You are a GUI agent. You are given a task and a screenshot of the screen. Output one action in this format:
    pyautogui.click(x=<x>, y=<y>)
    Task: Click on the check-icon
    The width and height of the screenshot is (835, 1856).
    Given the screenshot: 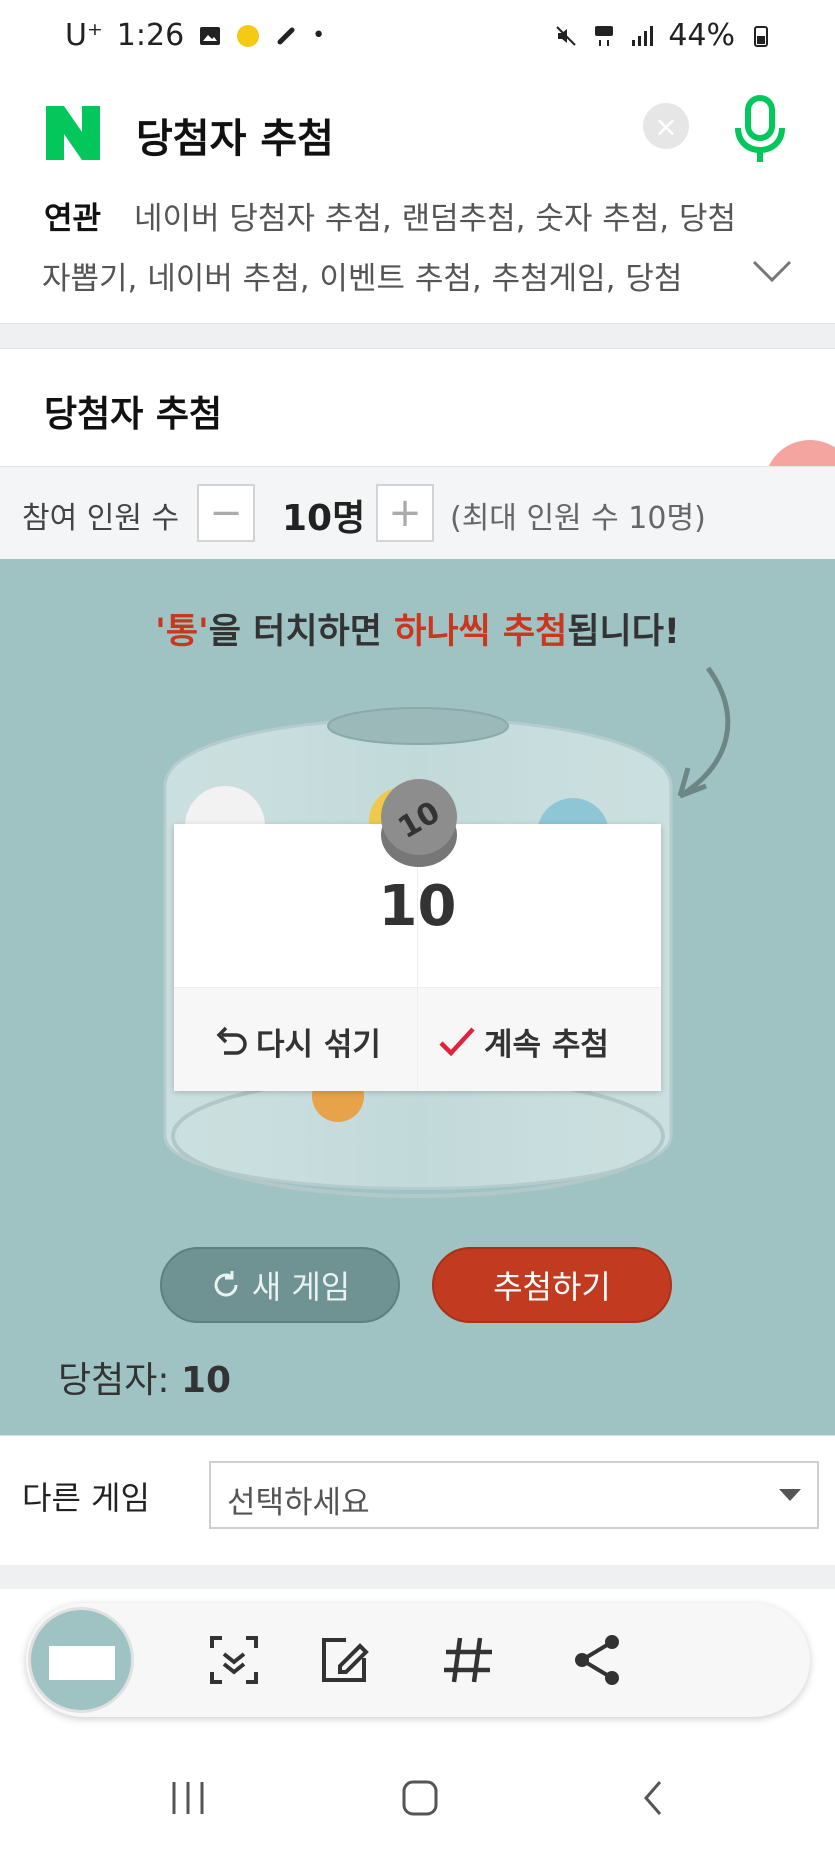 What is the action you would take?
    pyautogui.click(x=457, y=1041)
    